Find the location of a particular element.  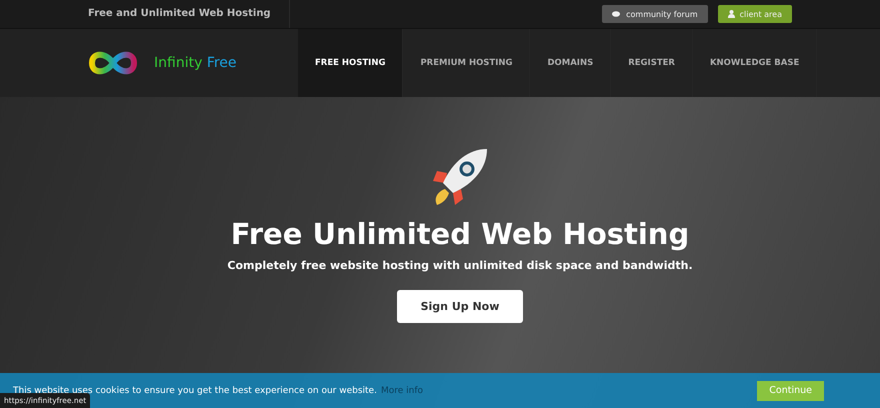

site-tagline: Free and Unlimited Web Hosting is located at coordinates (189, 14).